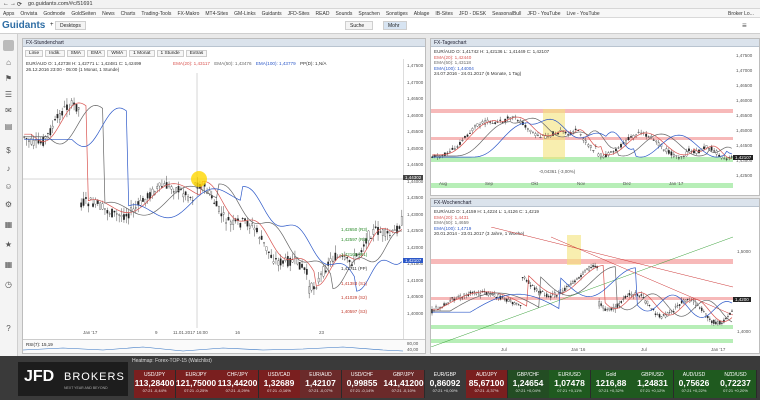  I want to click on bookmark-item: MT4-Sites, so click(216, 13).